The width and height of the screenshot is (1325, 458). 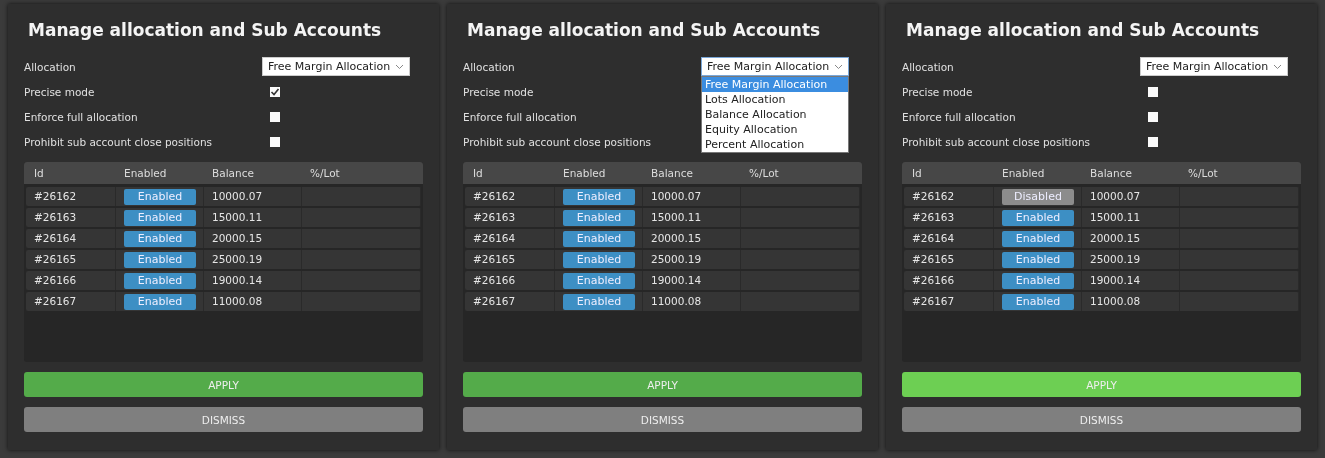 I want to click on dropdown-option: Equity Allocation, so click(x=775, y=129).